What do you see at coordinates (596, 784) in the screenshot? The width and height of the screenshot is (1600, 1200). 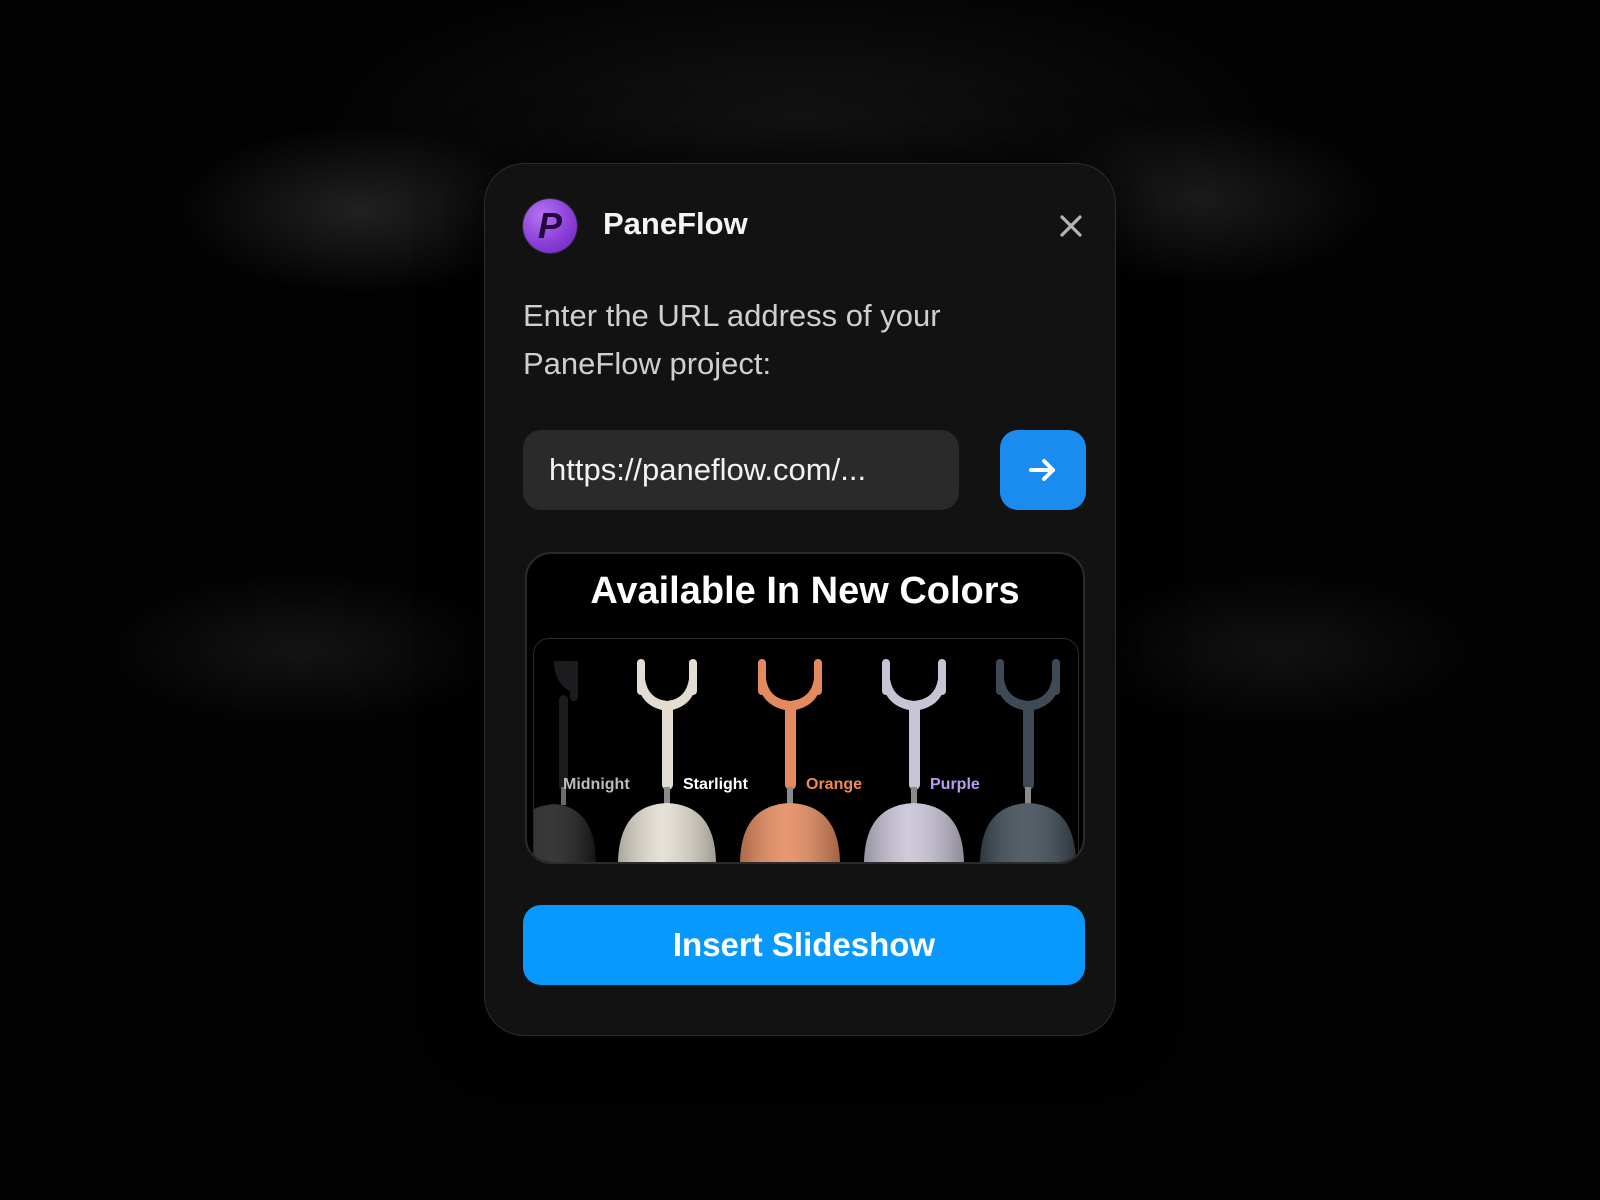 I see `color-label-midnight: Midnight` at bounding box center [596, 784].